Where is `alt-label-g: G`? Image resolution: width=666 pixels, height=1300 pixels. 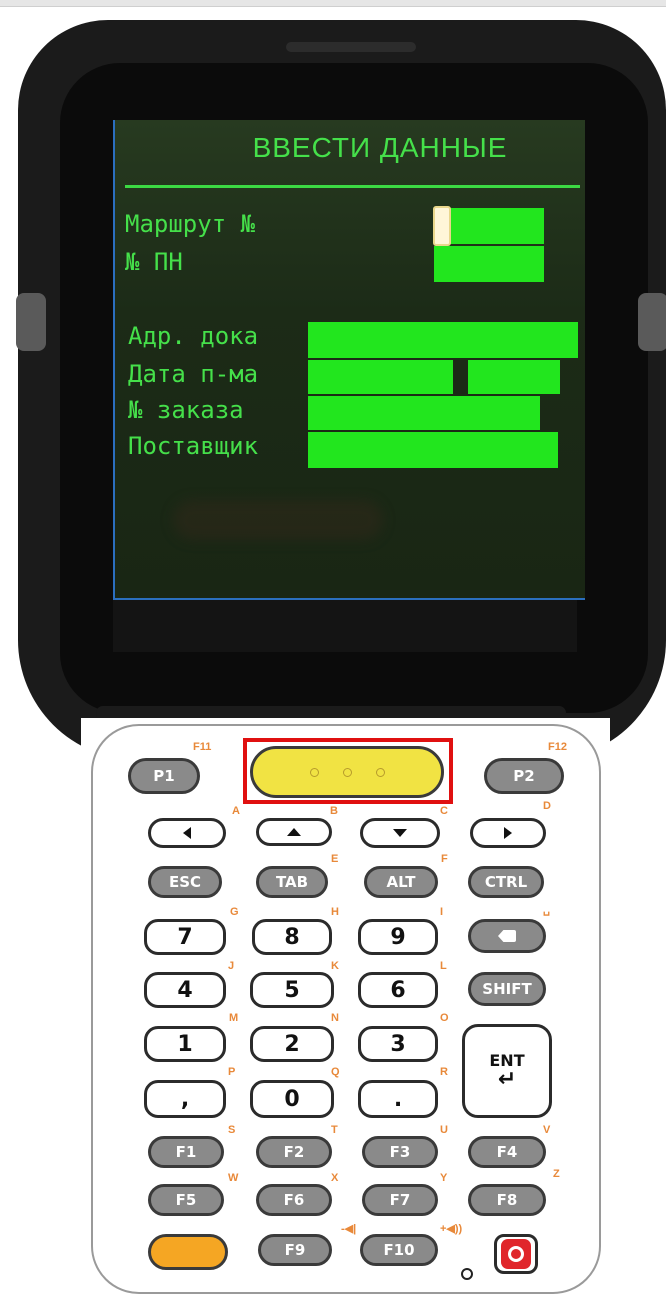 alt-label-g: G is located at coordinates (234, 912).